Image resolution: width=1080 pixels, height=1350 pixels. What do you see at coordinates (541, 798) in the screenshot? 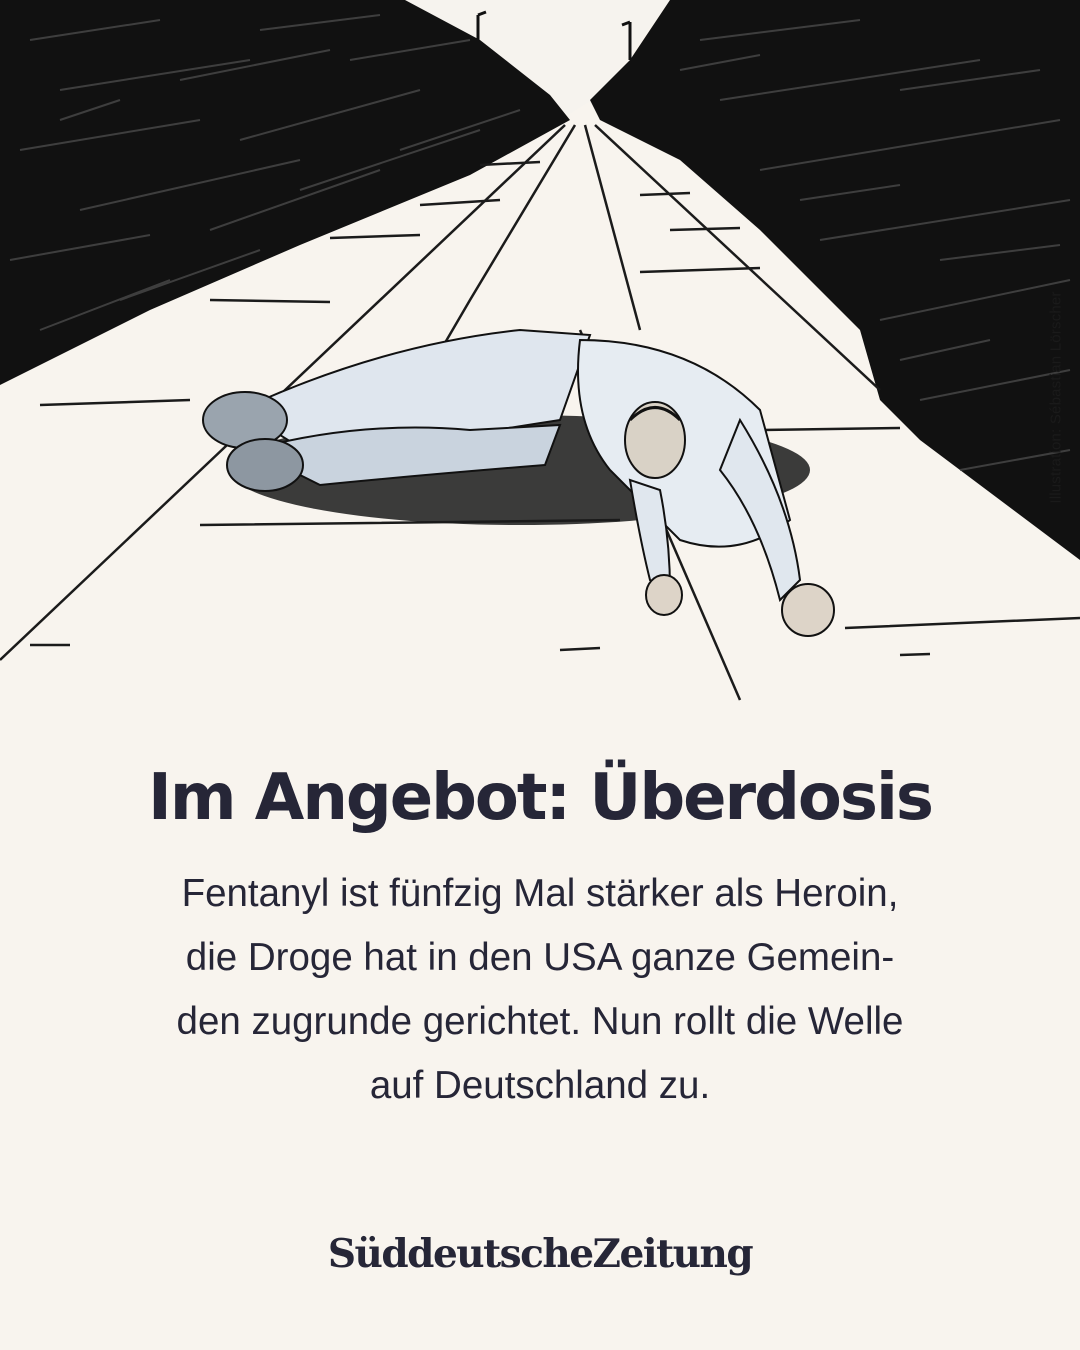
I see `headline: Im Angebot: Überdosis` at bounding box center [541, 798].